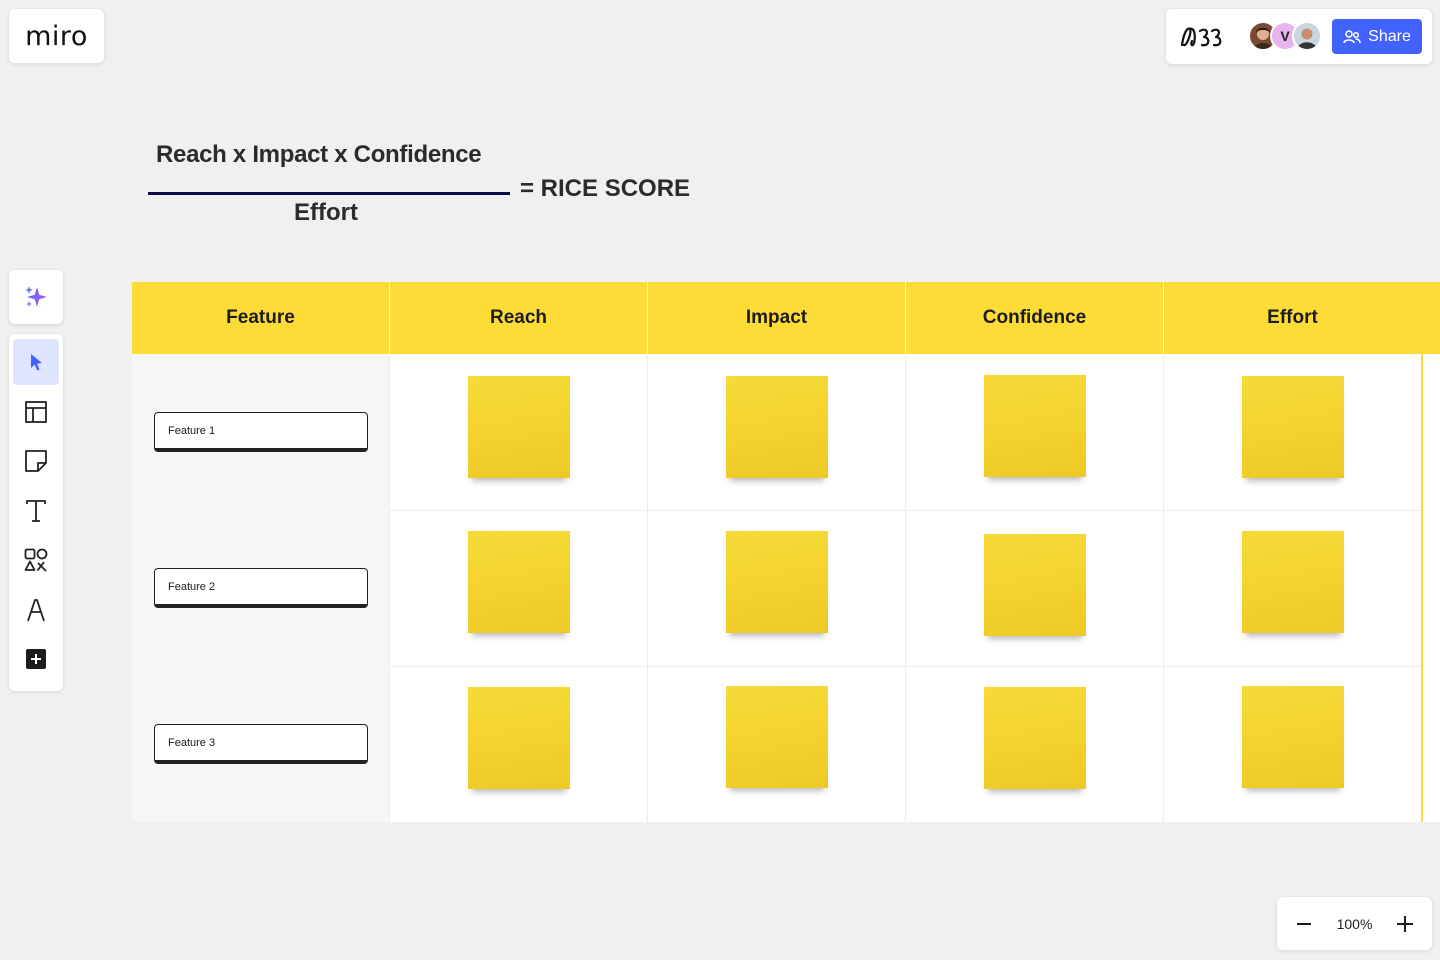 This screenshot has width=1440, height=960. I want to click on column-header-feature: Feature, so click(260, 318).